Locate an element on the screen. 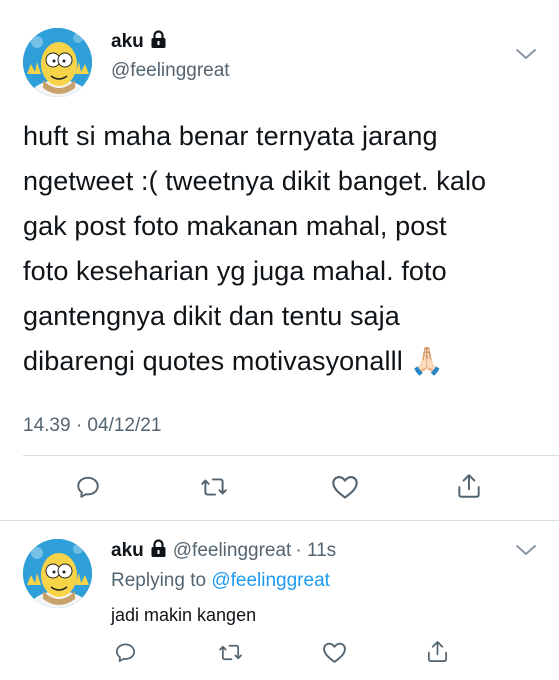 This screenshot has height=680, width=559. author-handle: @feelinggreat is located at coordinates (170, 71).